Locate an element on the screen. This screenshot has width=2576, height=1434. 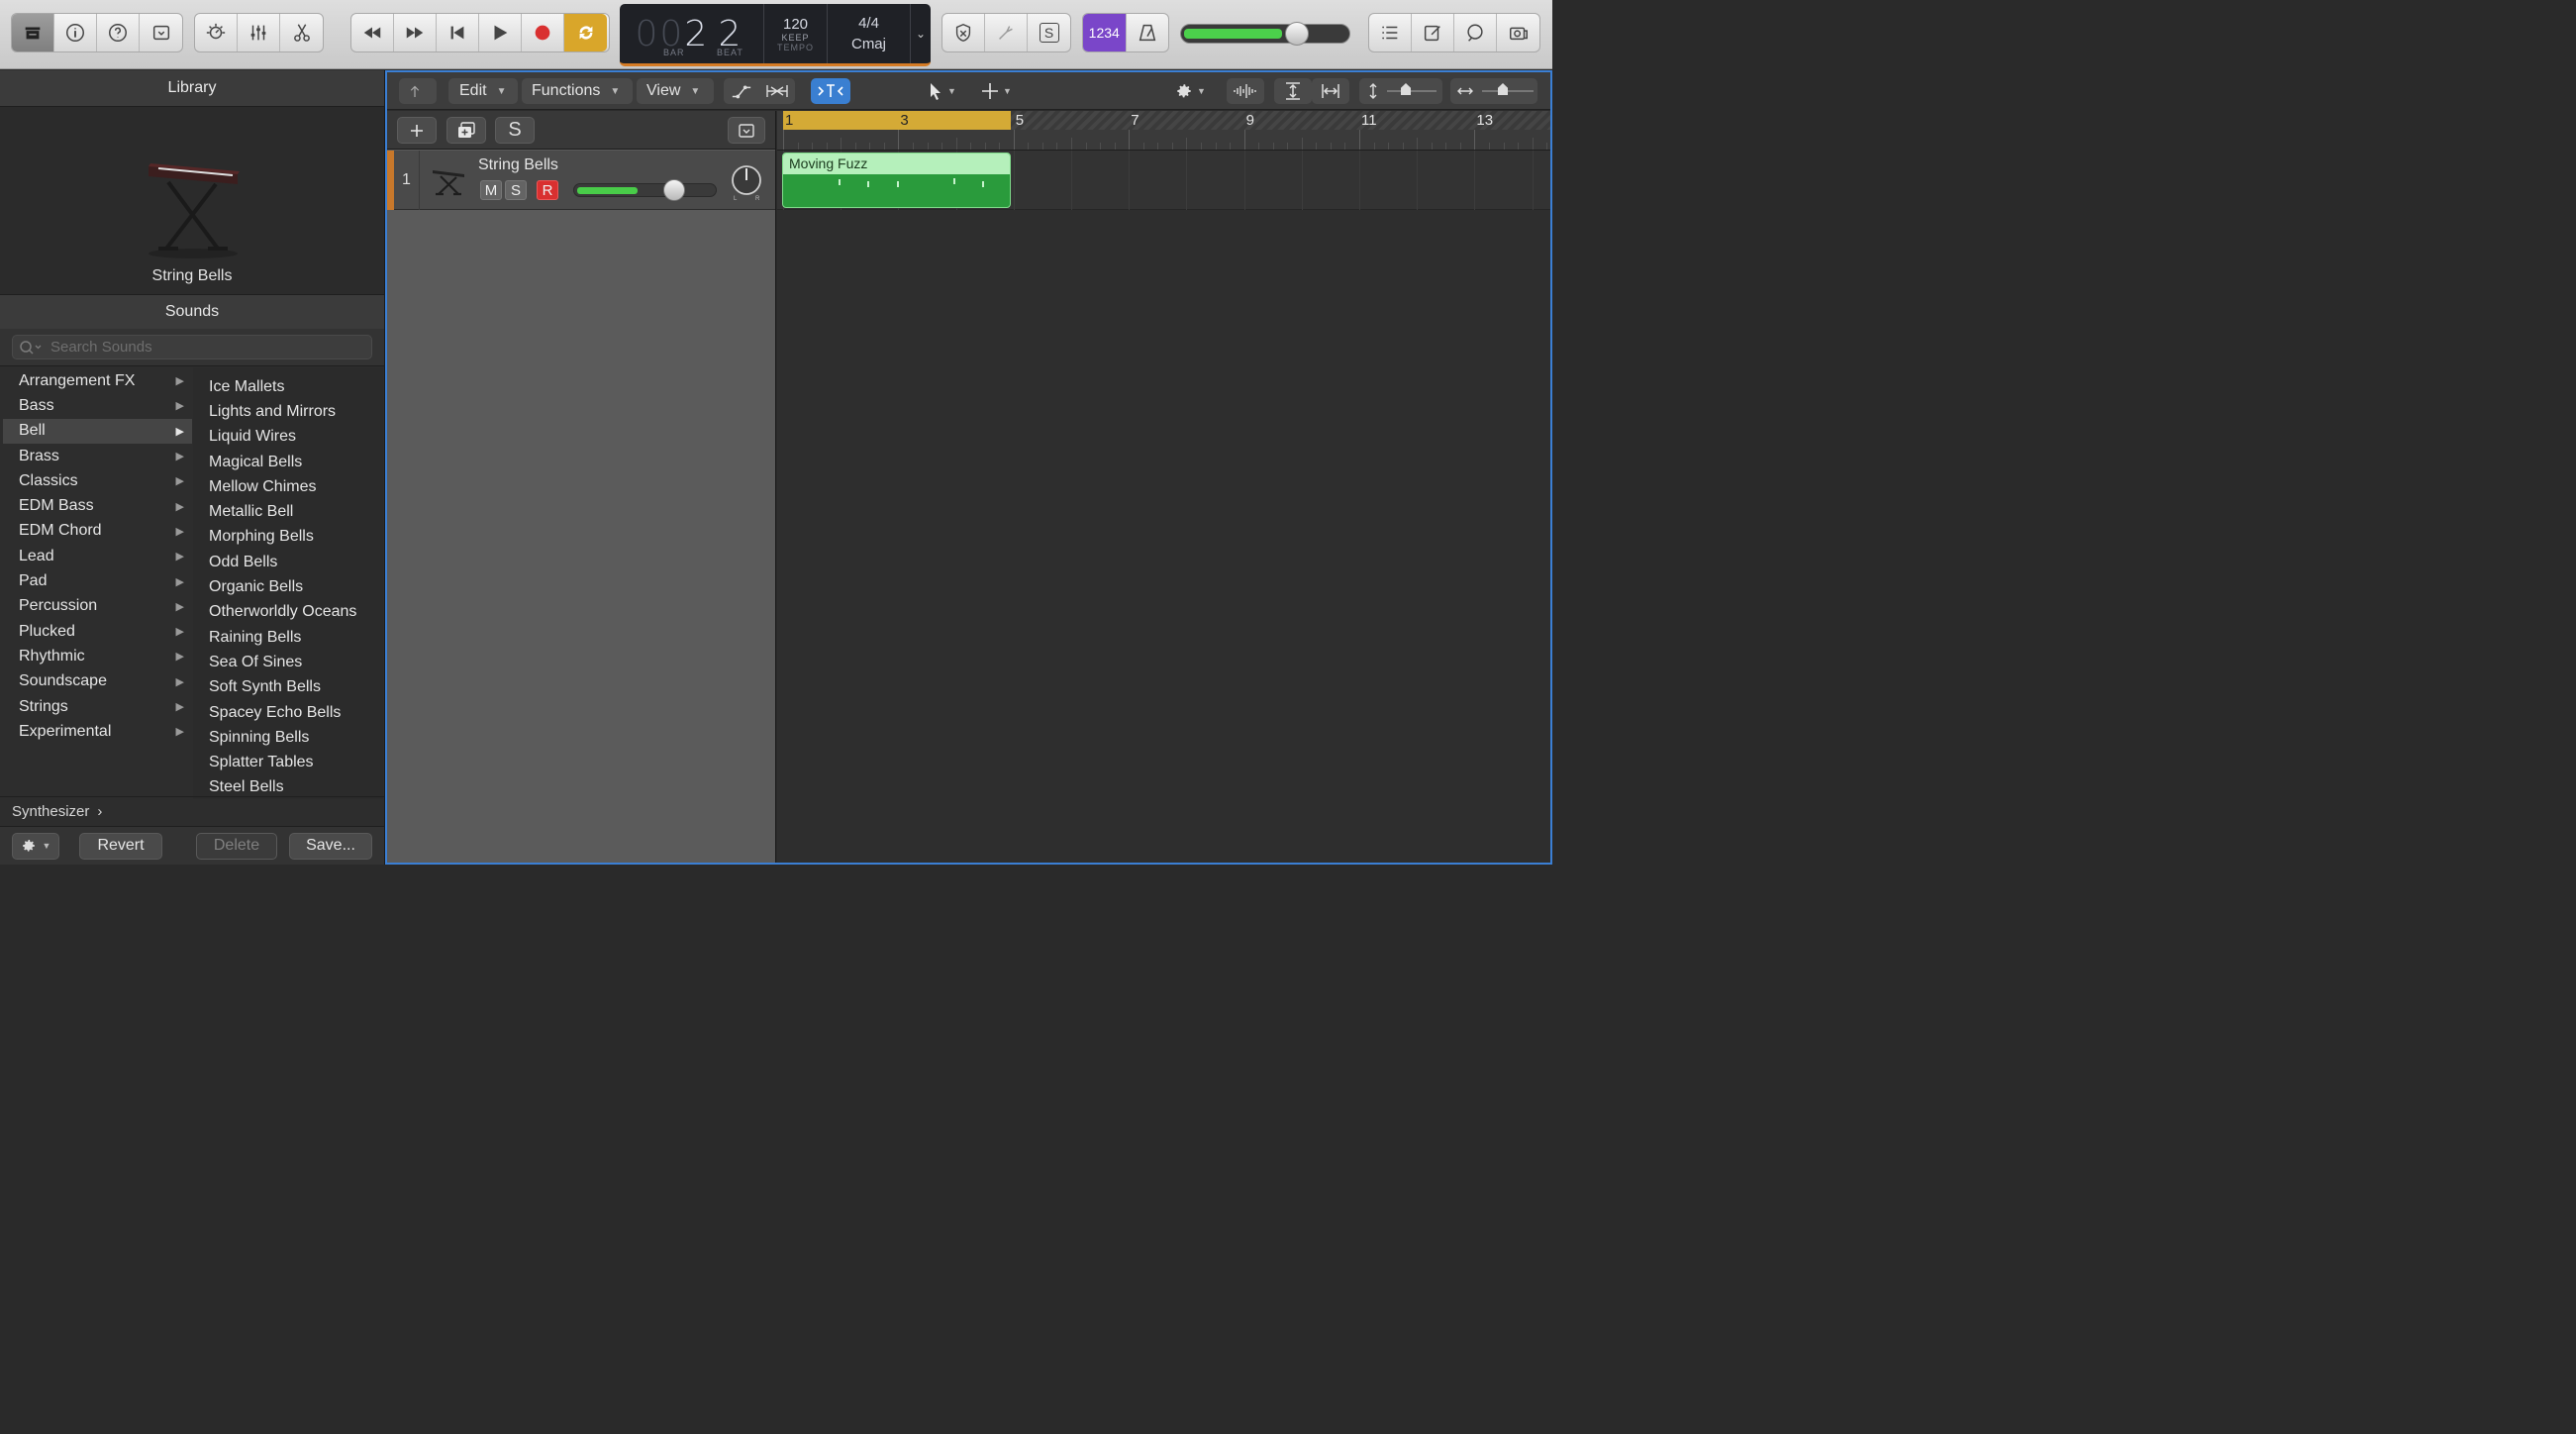
duplicate-track-button is located at coordinates (466, 130).